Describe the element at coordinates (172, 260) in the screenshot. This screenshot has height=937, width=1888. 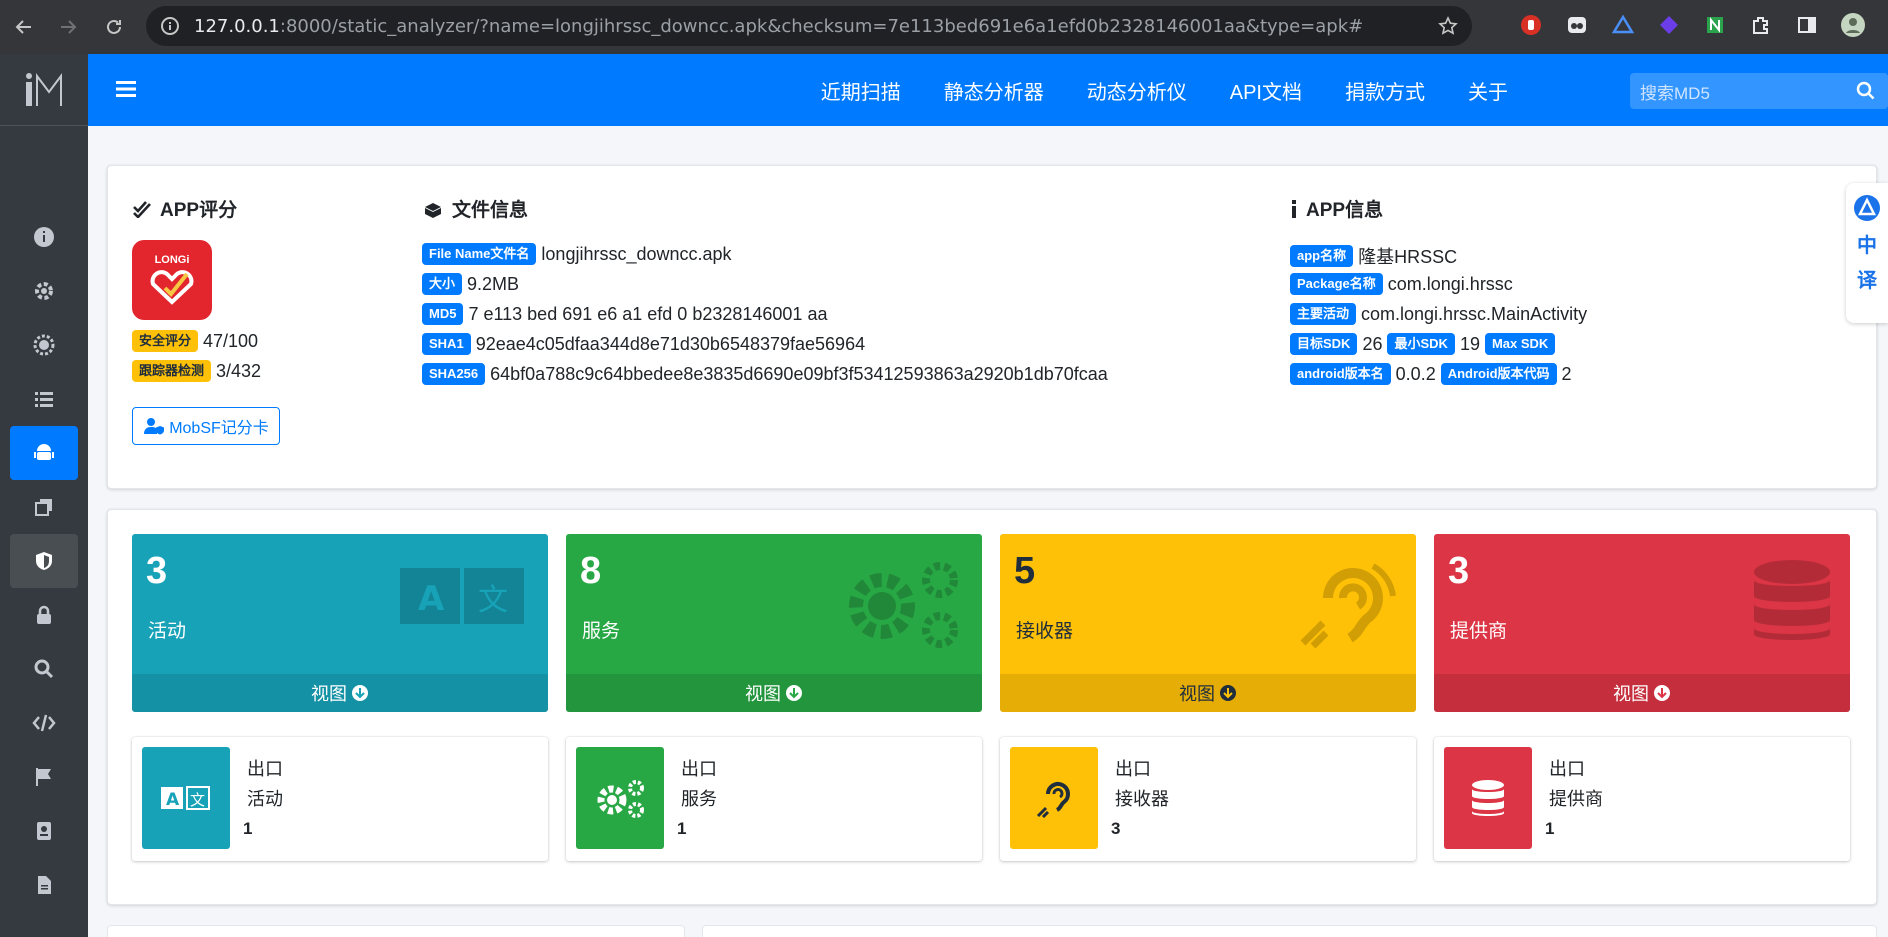
I see `app-icon-text: LONGi` at that location.